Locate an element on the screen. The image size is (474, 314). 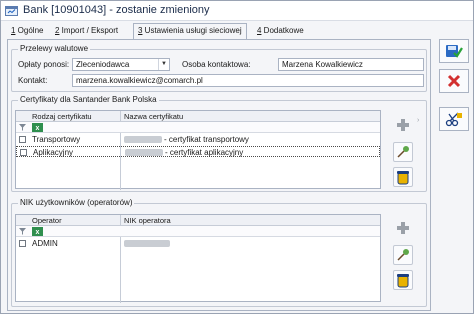
tab-additional: 4 Dodatkowe is located at coordinates (280, 32).